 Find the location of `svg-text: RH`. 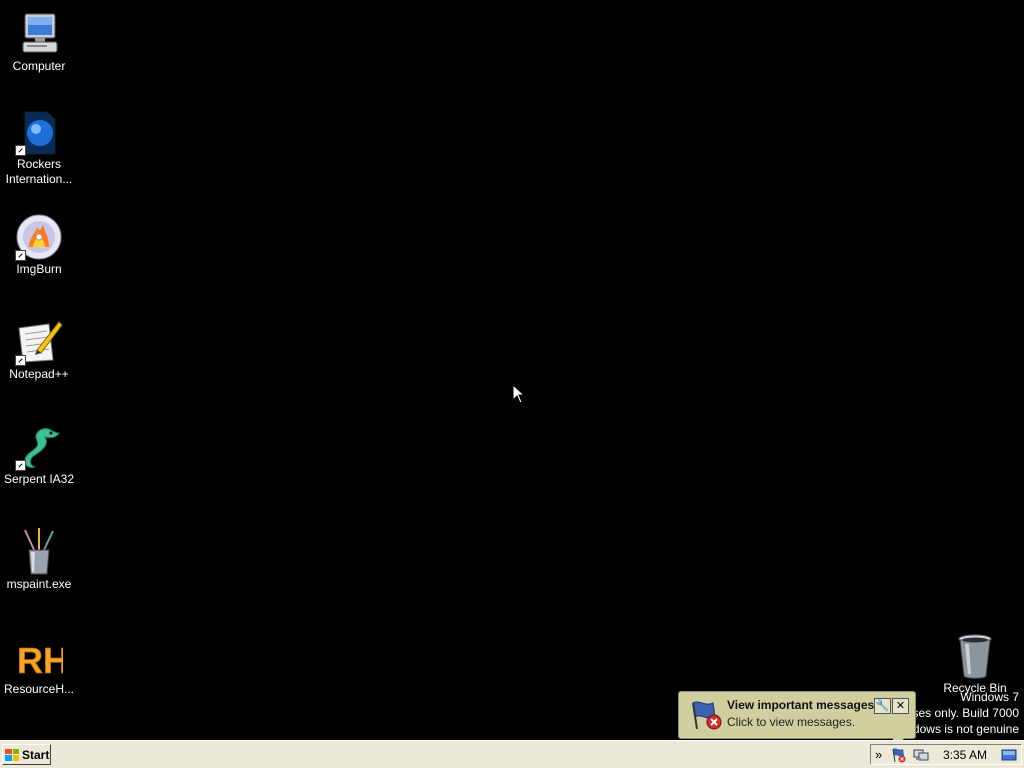

svg-text: RH is located at coordinates (40, 660).